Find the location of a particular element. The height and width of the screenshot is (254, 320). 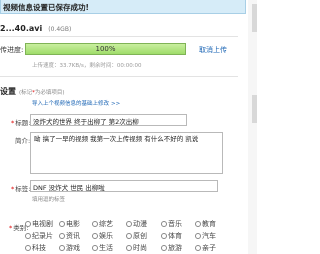

category-option: 体育 is located at coordinates (171, 236).